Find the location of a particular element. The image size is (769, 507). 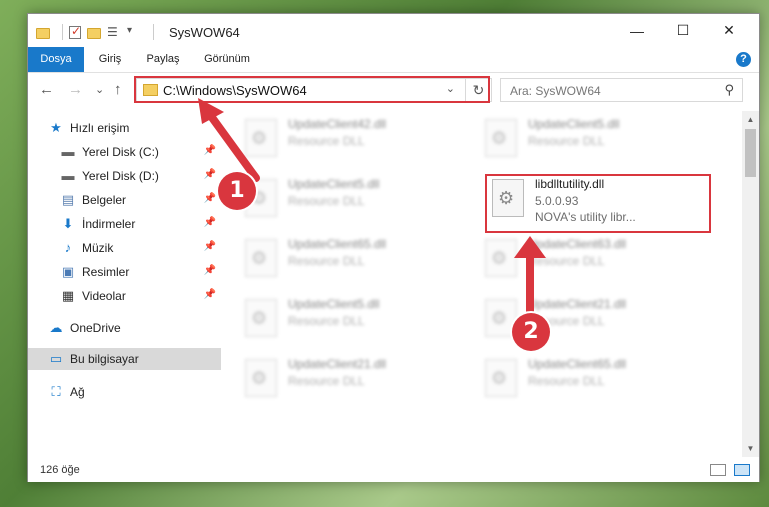

network-icon: ⛶ is located at coordinates (56, 391).